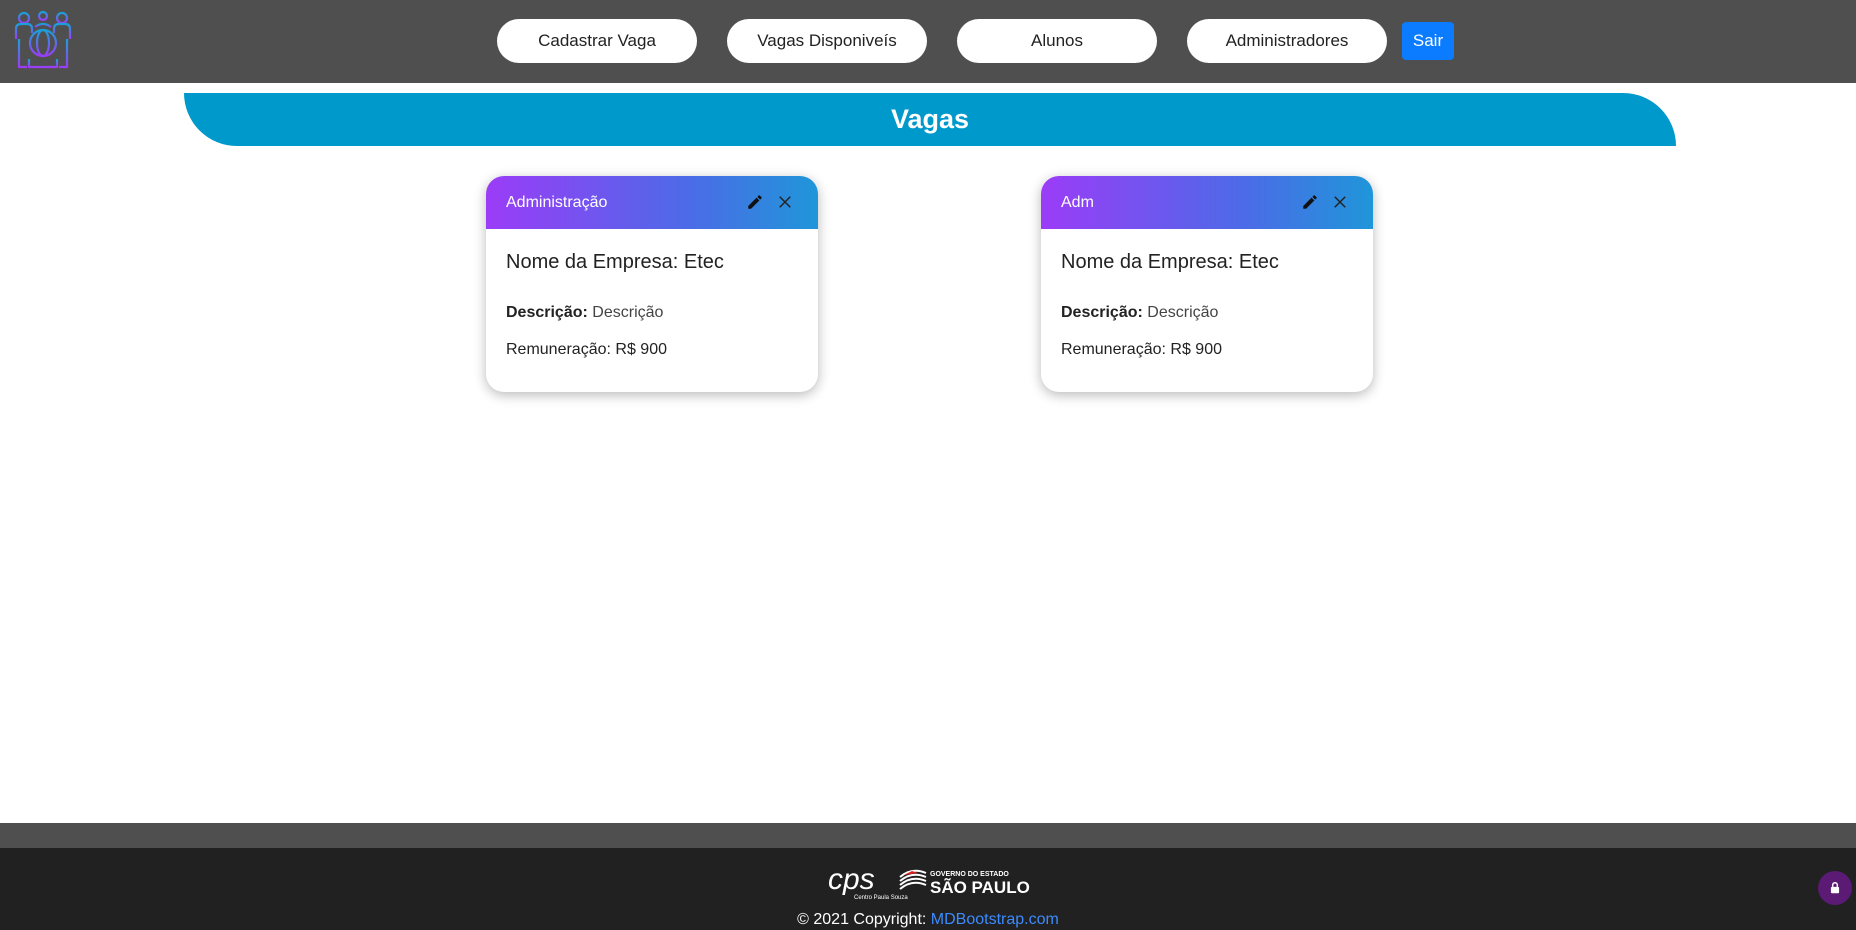 The height and width of the screenshot is (930, 1856). What do you see at coordinates (557, 202) in the screenshot?
I see `job-card-title: Administração` at bounding box center [557, 202].